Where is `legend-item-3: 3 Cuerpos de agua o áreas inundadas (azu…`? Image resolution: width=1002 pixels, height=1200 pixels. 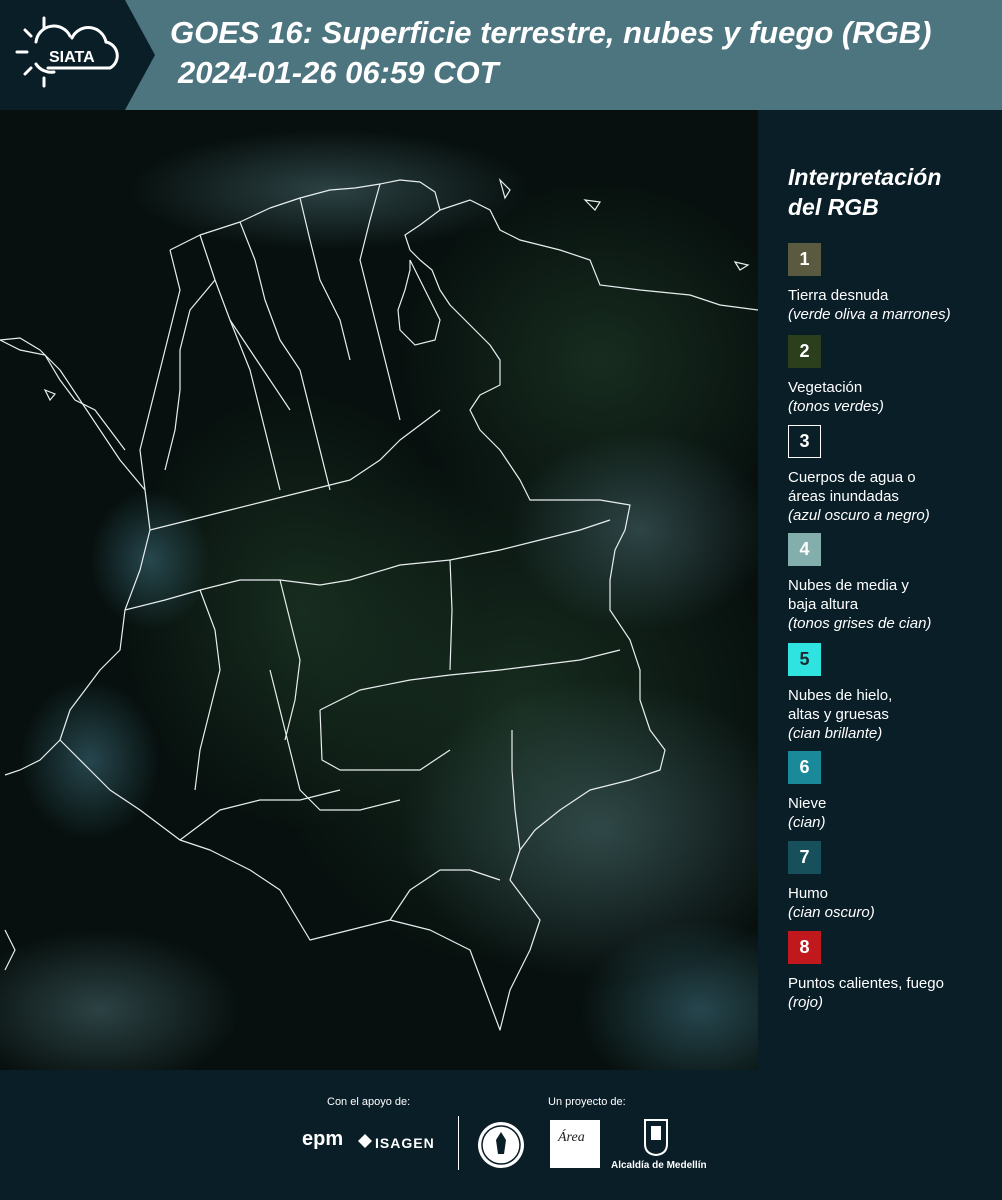
legend-item-3: 3 Cuerpos de agua o áreas inundadas (azu… is located at coordinates (893, 475).